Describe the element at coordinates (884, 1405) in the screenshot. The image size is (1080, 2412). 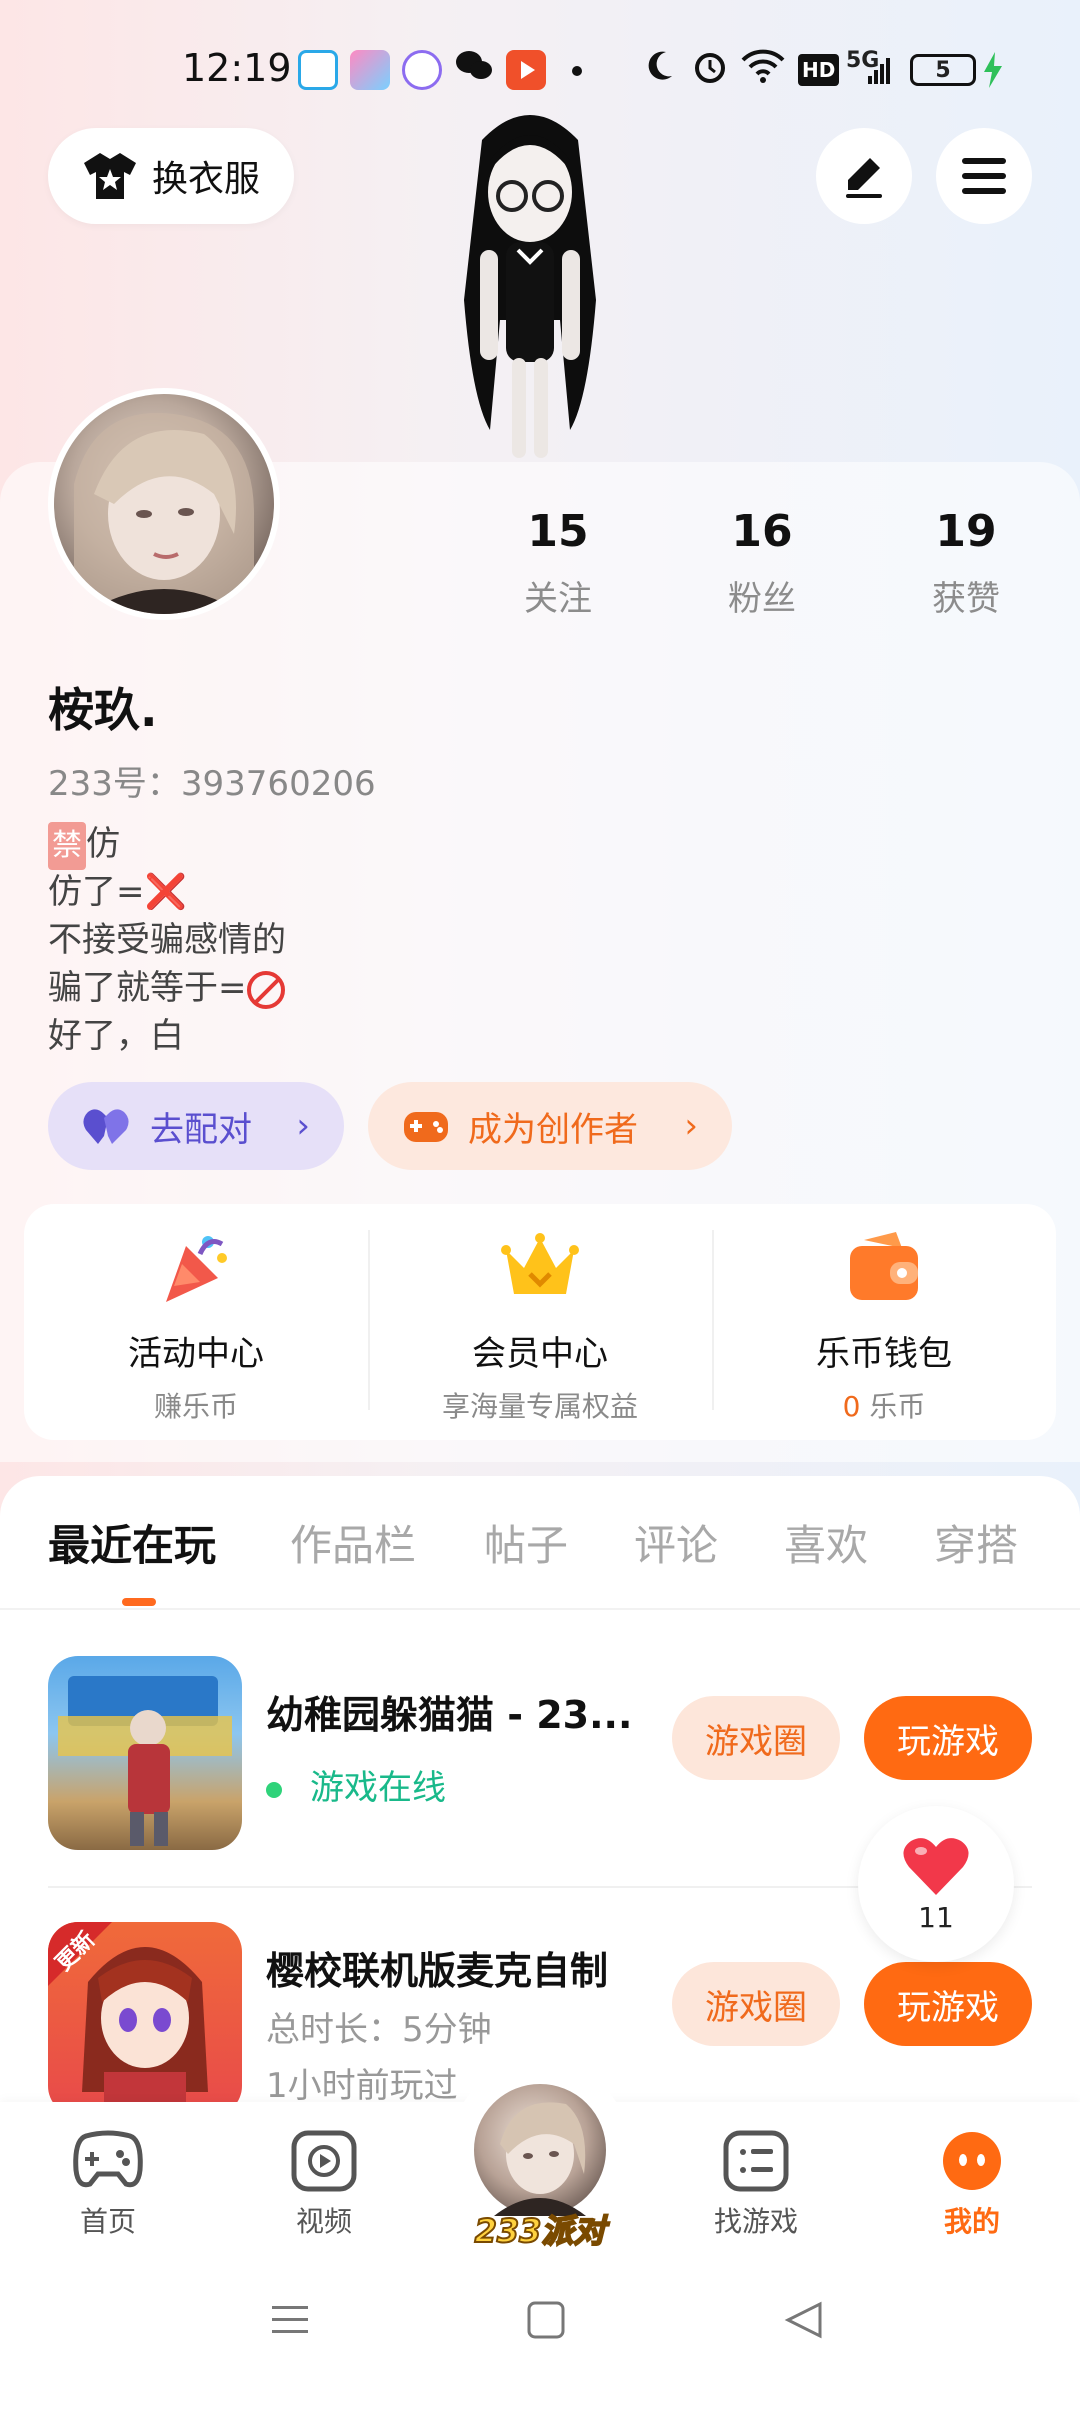
I see `coin-wallet-subtitle: 0 乐币` at that location.